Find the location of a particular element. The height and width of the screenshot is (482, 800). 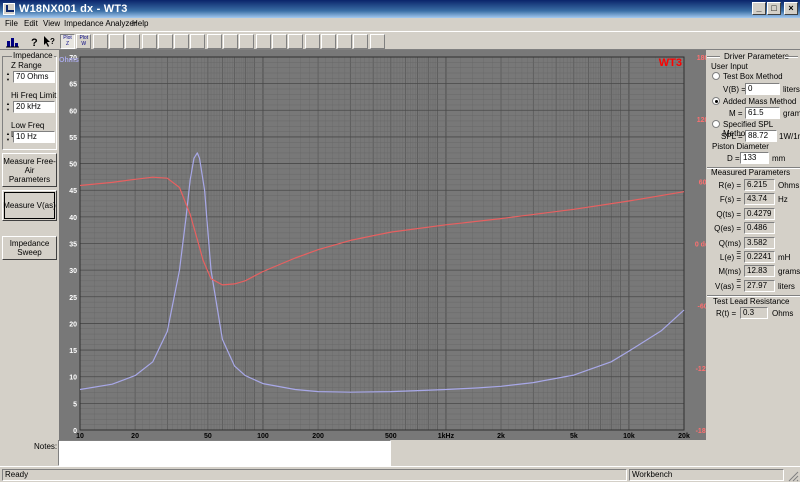

question-icon: ? is located at coordinates (34, 43).